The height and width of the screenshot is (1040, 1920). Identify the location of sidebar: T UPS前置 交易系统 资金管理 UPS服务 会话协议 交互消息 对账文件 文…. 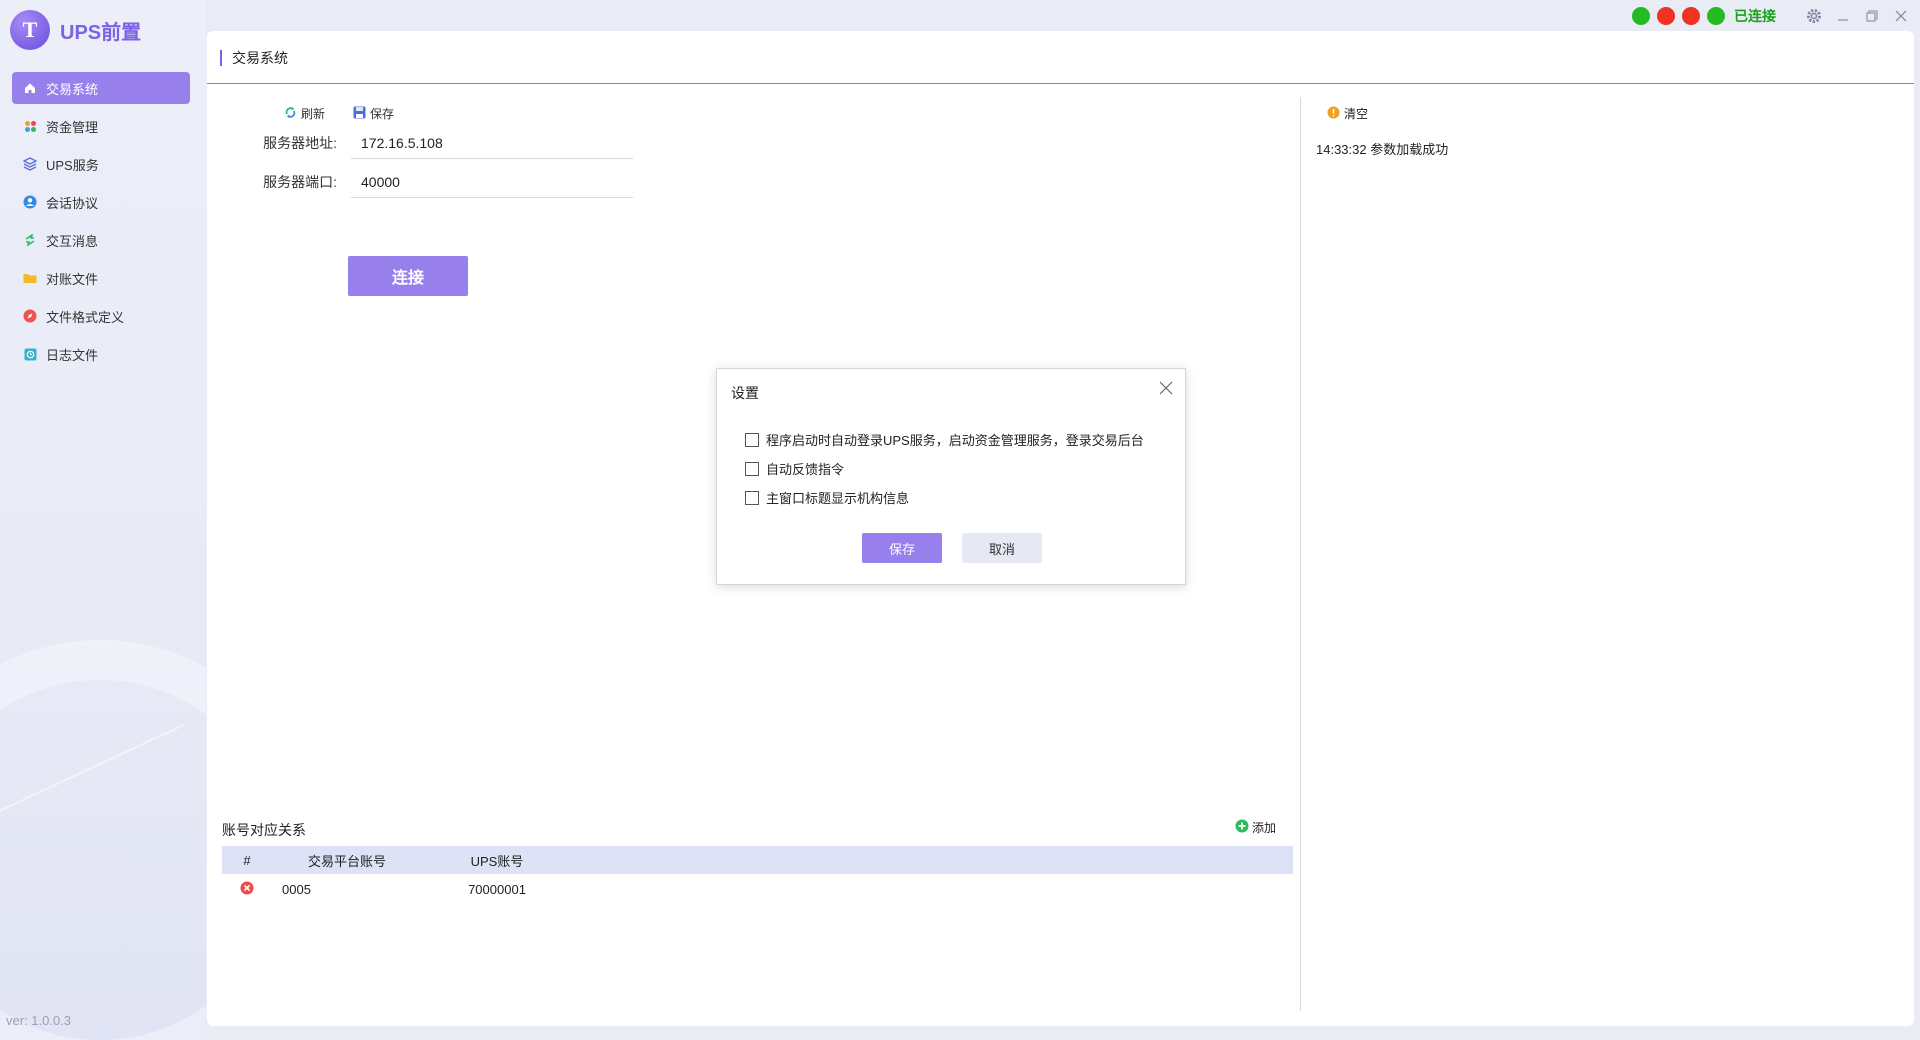
(103, 520).